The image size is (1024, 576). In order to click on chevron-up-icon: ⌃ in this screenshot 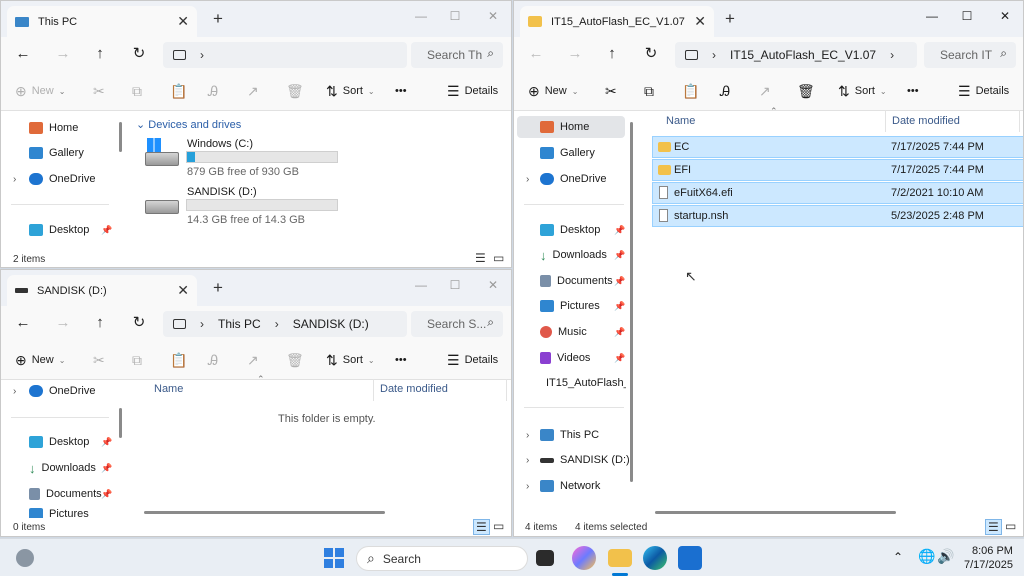, I will do `click(898, 557)`.